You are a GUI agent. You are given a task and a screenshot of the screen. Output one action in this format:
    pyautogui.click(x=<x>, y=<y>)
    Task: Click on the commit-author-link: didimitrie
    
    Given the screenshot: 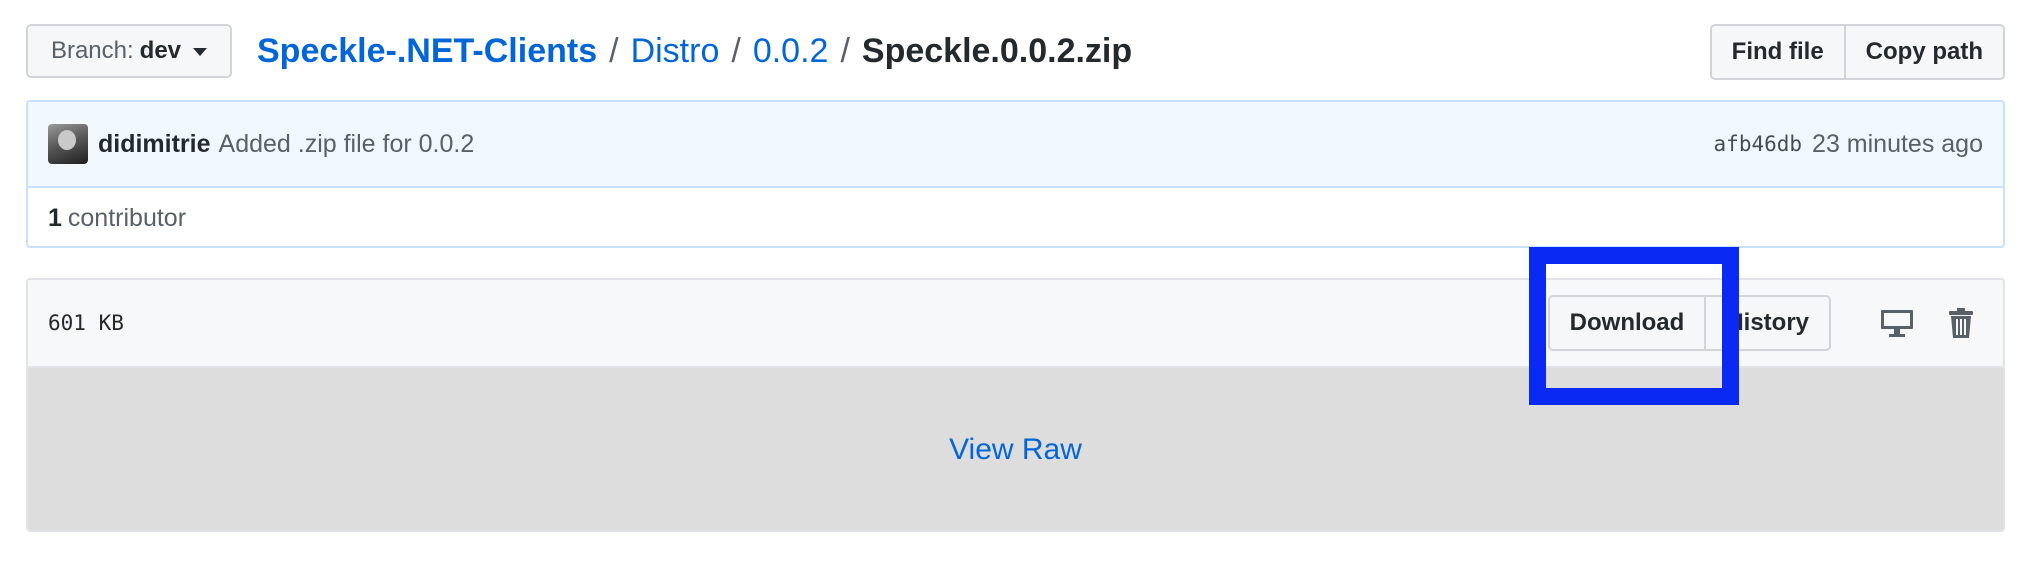 What is the action you would take?
    pyautogui.click(x=154, y=144)
    